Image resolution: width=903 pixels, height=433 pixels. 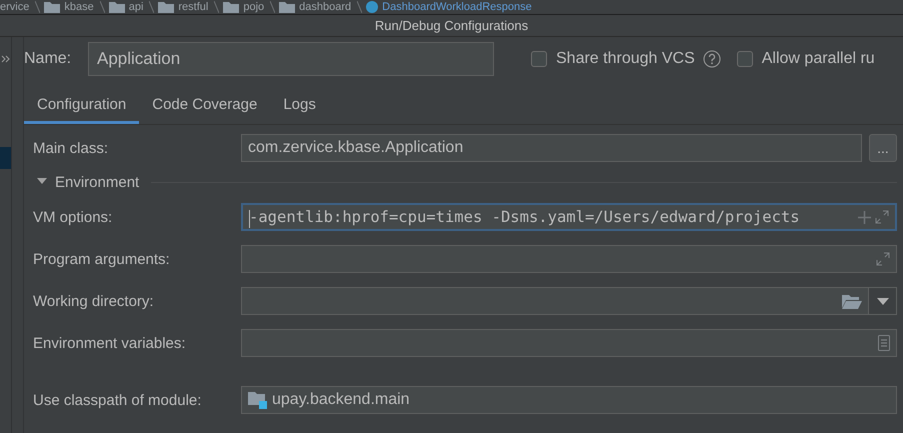 What do you see at coordinates (864, 217) in the screenshot?
I see `add-icon` at bounding box center [864, 217].